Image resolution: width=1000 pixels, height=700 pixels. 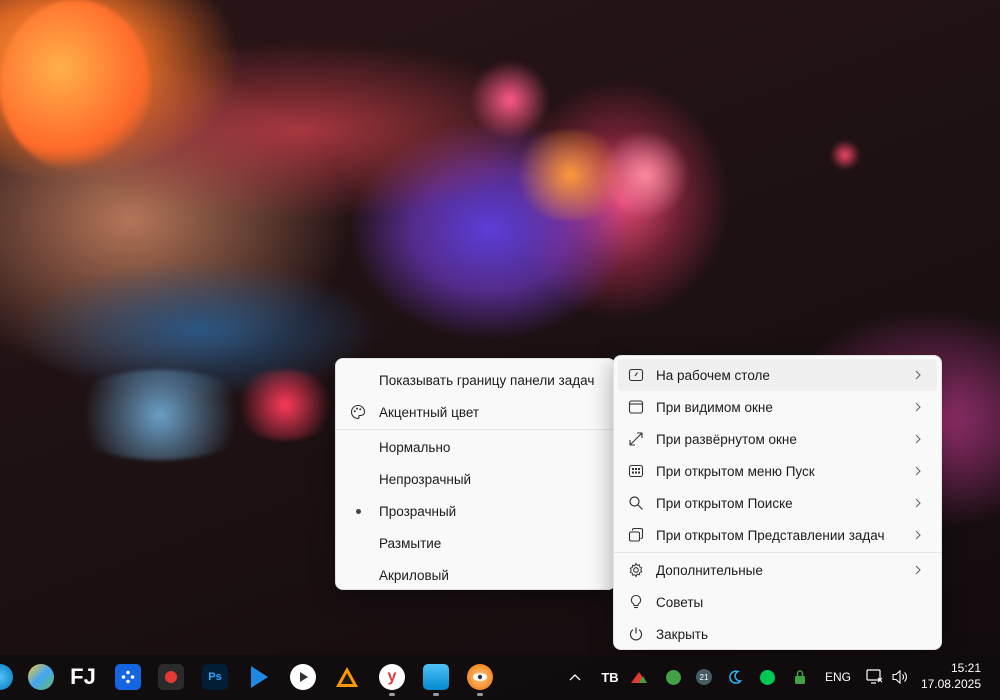 I want to click on moon-tray-icon, so click(x=735, y=677).